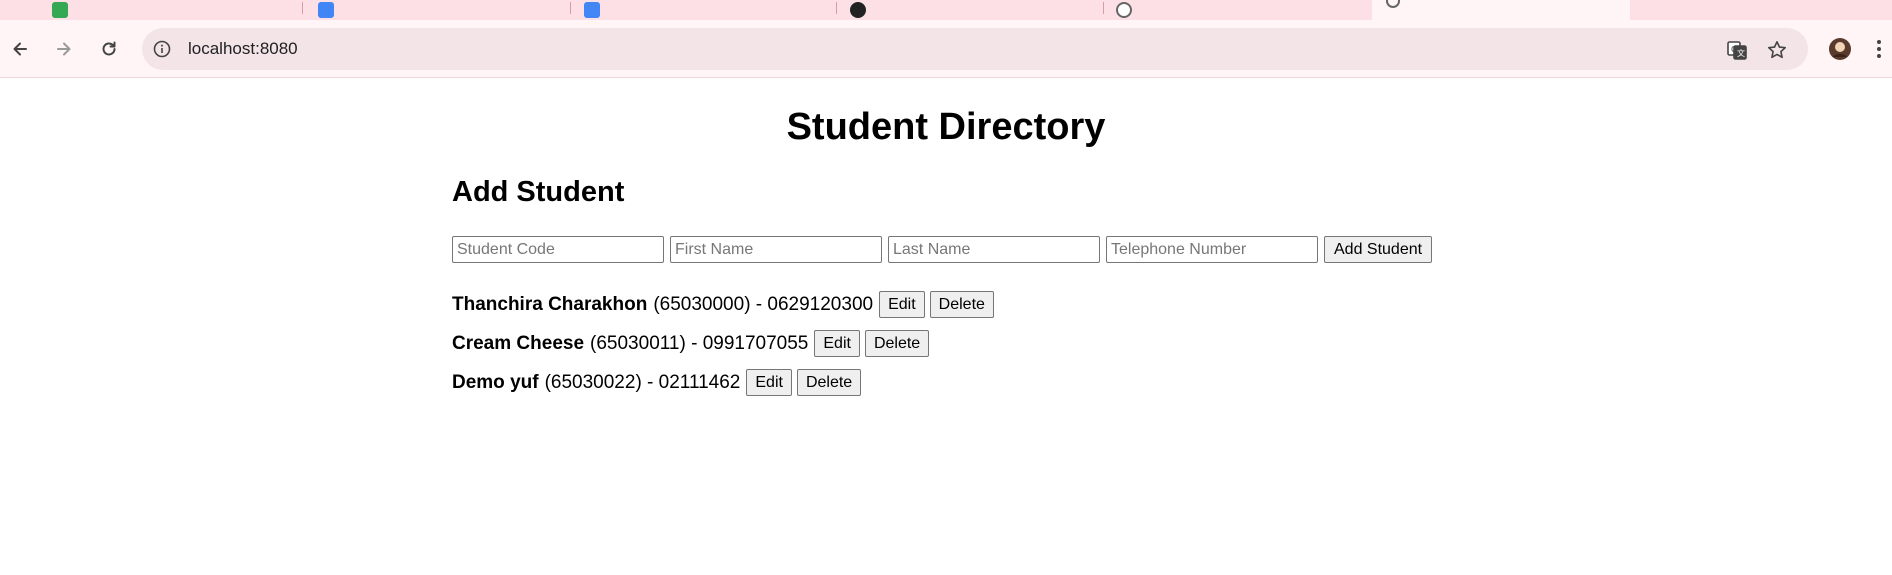  I want to click on last-name-input, so click(994, 249).